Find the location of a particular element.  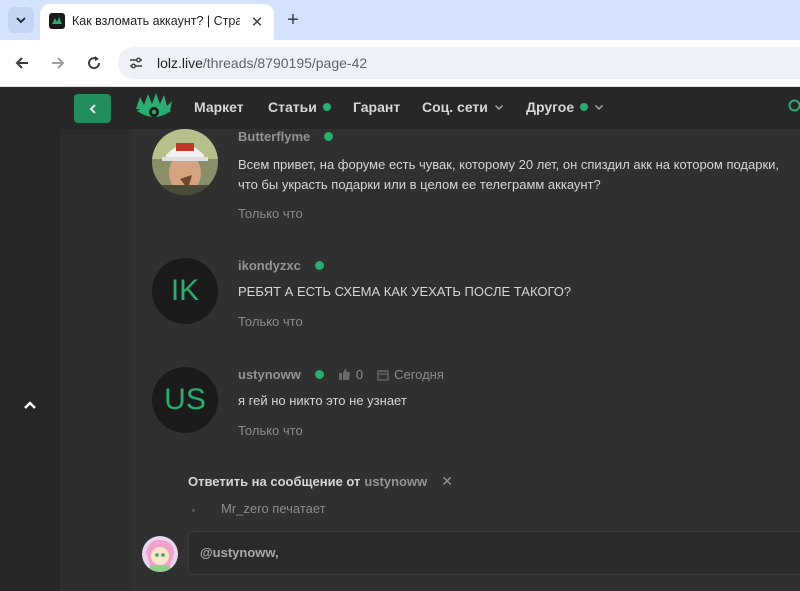

reply-editor-text: @ustynoww, is located at coordinates (239, 552).